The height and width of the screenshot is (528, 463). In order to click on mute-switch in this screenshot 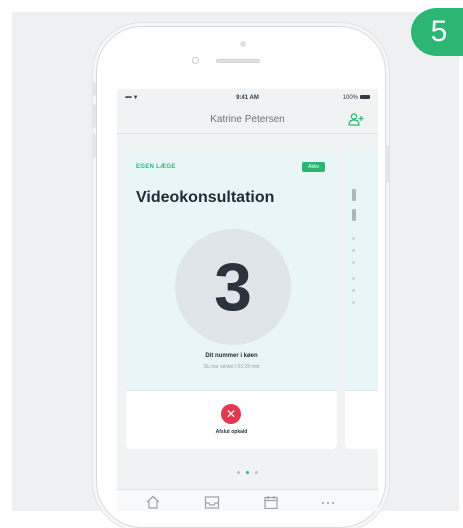, I will do `click(94, 89)`.